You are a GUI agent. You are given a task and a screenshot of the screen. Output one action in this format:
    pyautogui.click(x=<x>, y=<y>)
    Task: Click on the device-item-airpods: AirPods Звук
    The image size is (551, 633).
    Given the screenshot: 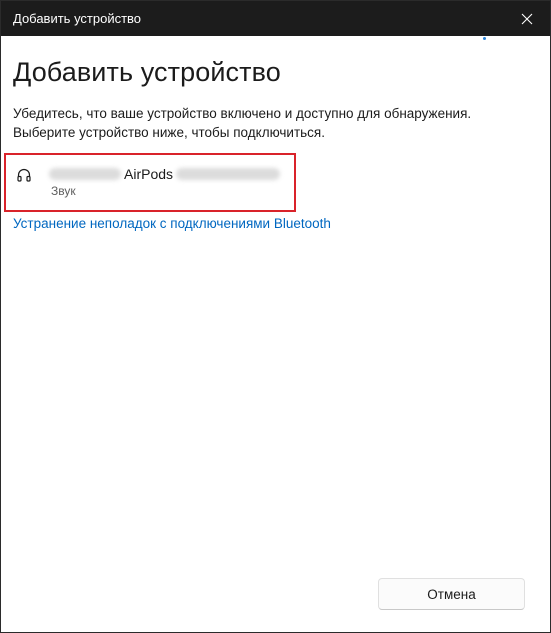 What is the action you would take?
    pyautogui.click(x=150, y=182)
    